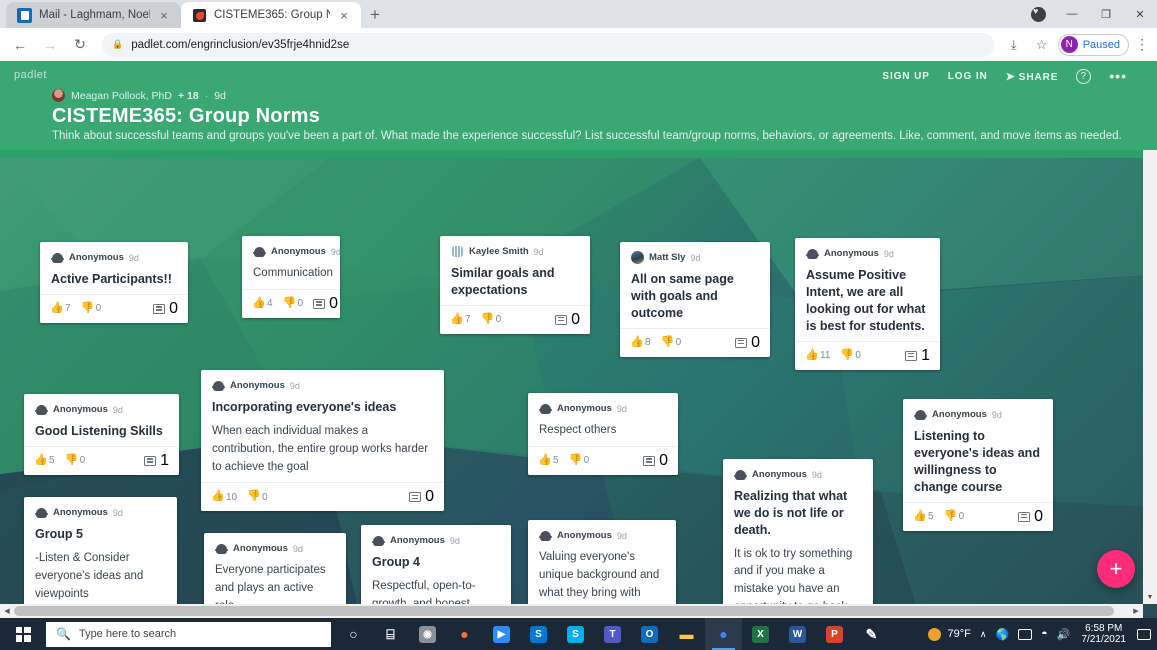 The height and width of the screenshot is (650, 1157). Describe the element at coordinates (649, 634) in the screenshot. I see `outlook-icon: O` at that location.